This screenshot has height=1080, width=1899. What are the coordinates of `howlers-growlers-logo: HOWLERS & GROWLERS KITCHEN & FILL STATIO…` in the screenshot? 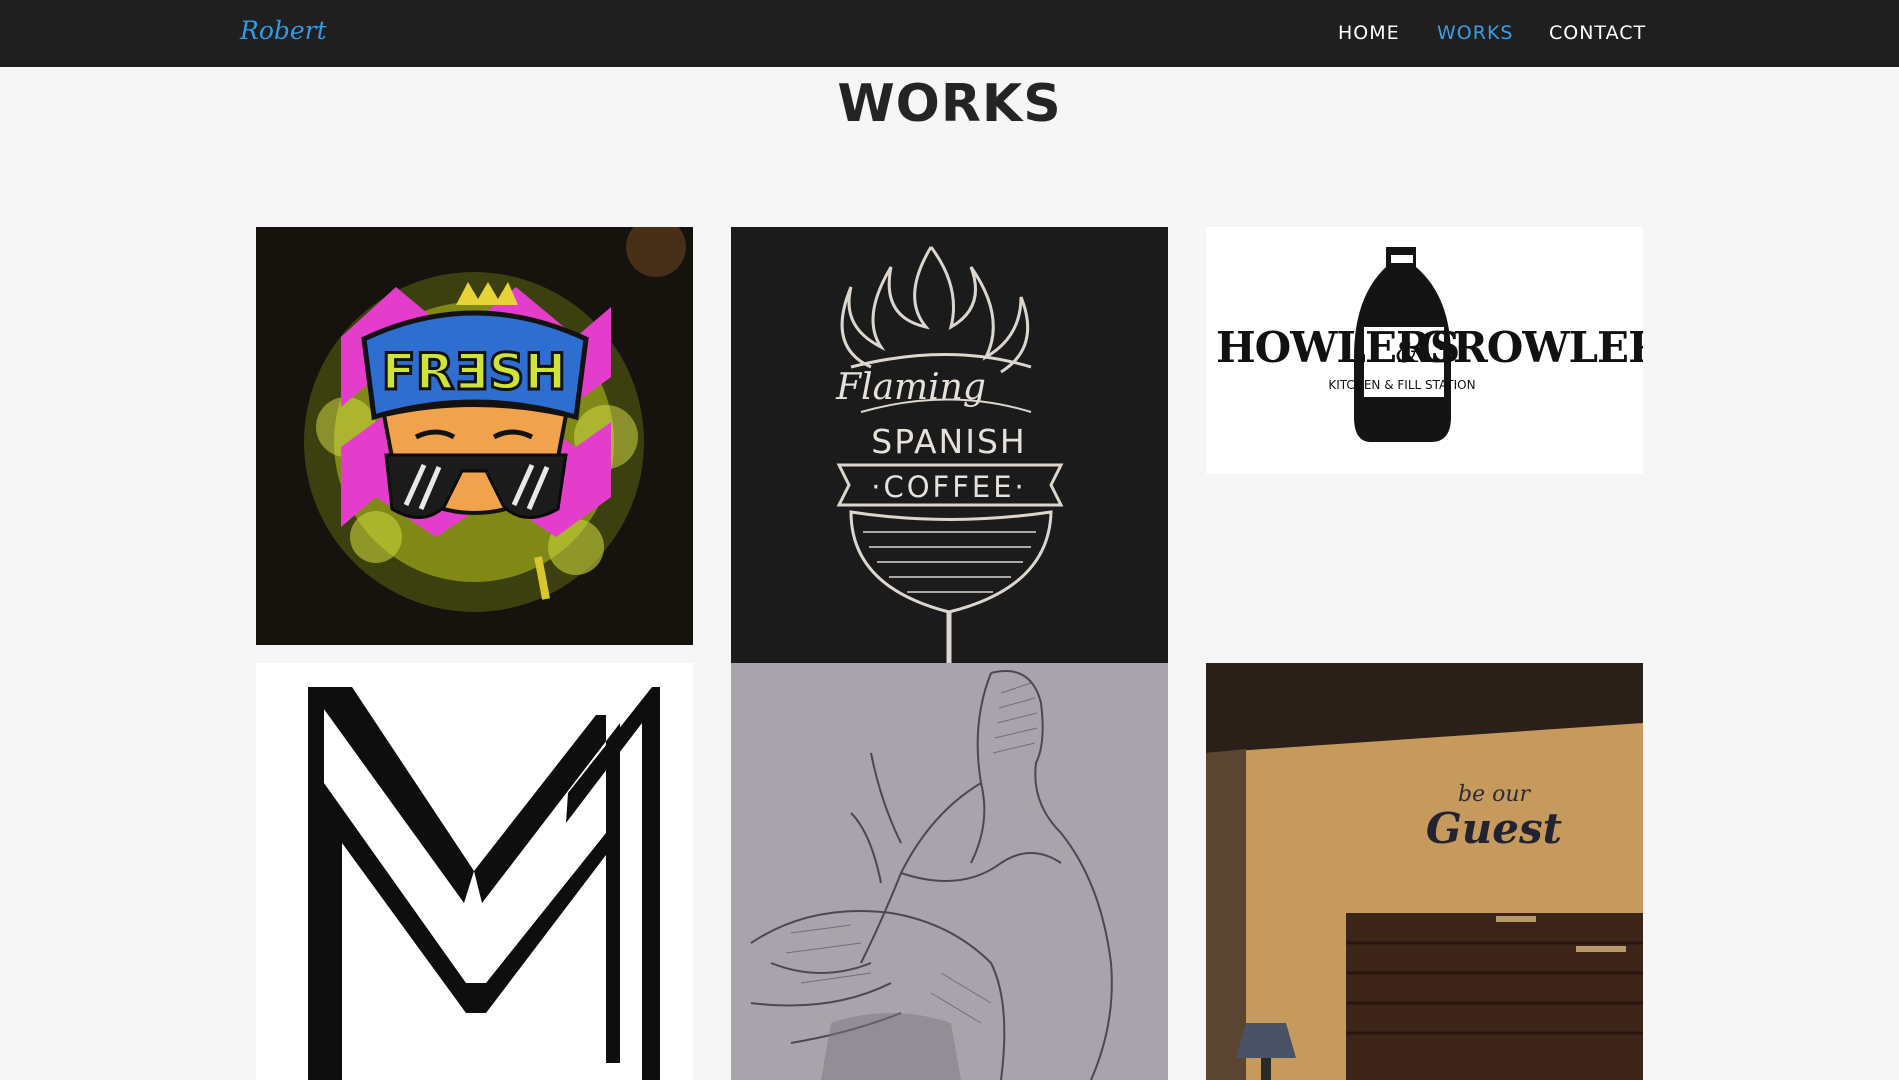 It's located at (1424, 350).